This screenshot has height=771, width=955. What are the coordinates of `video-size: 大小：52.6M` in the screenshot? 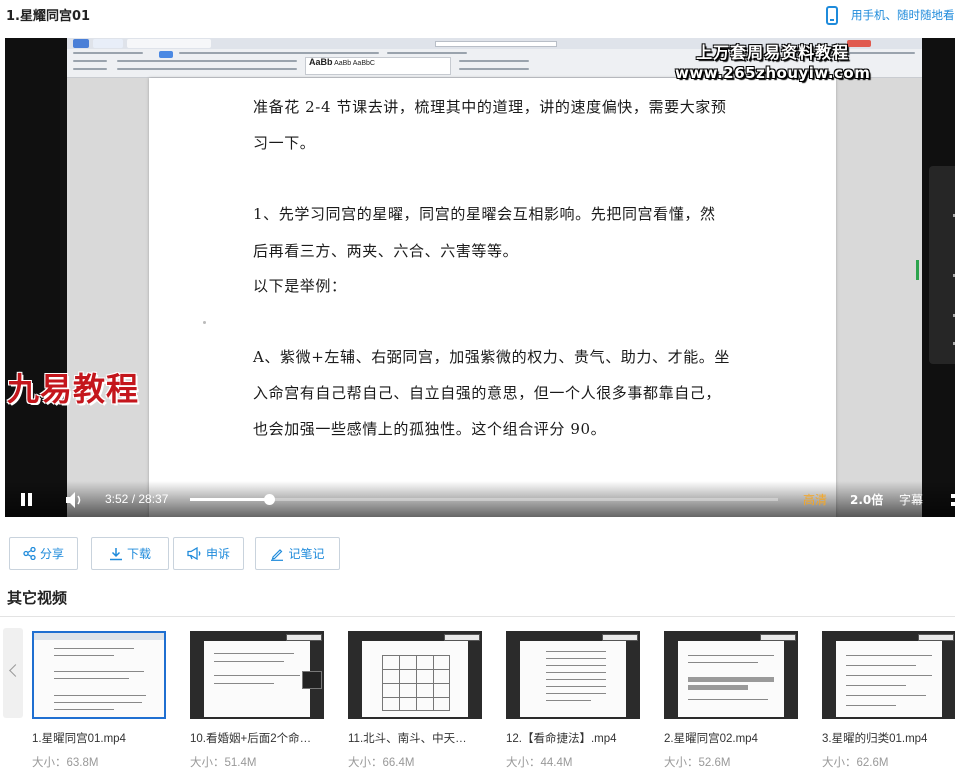 It's located at (697, 763).